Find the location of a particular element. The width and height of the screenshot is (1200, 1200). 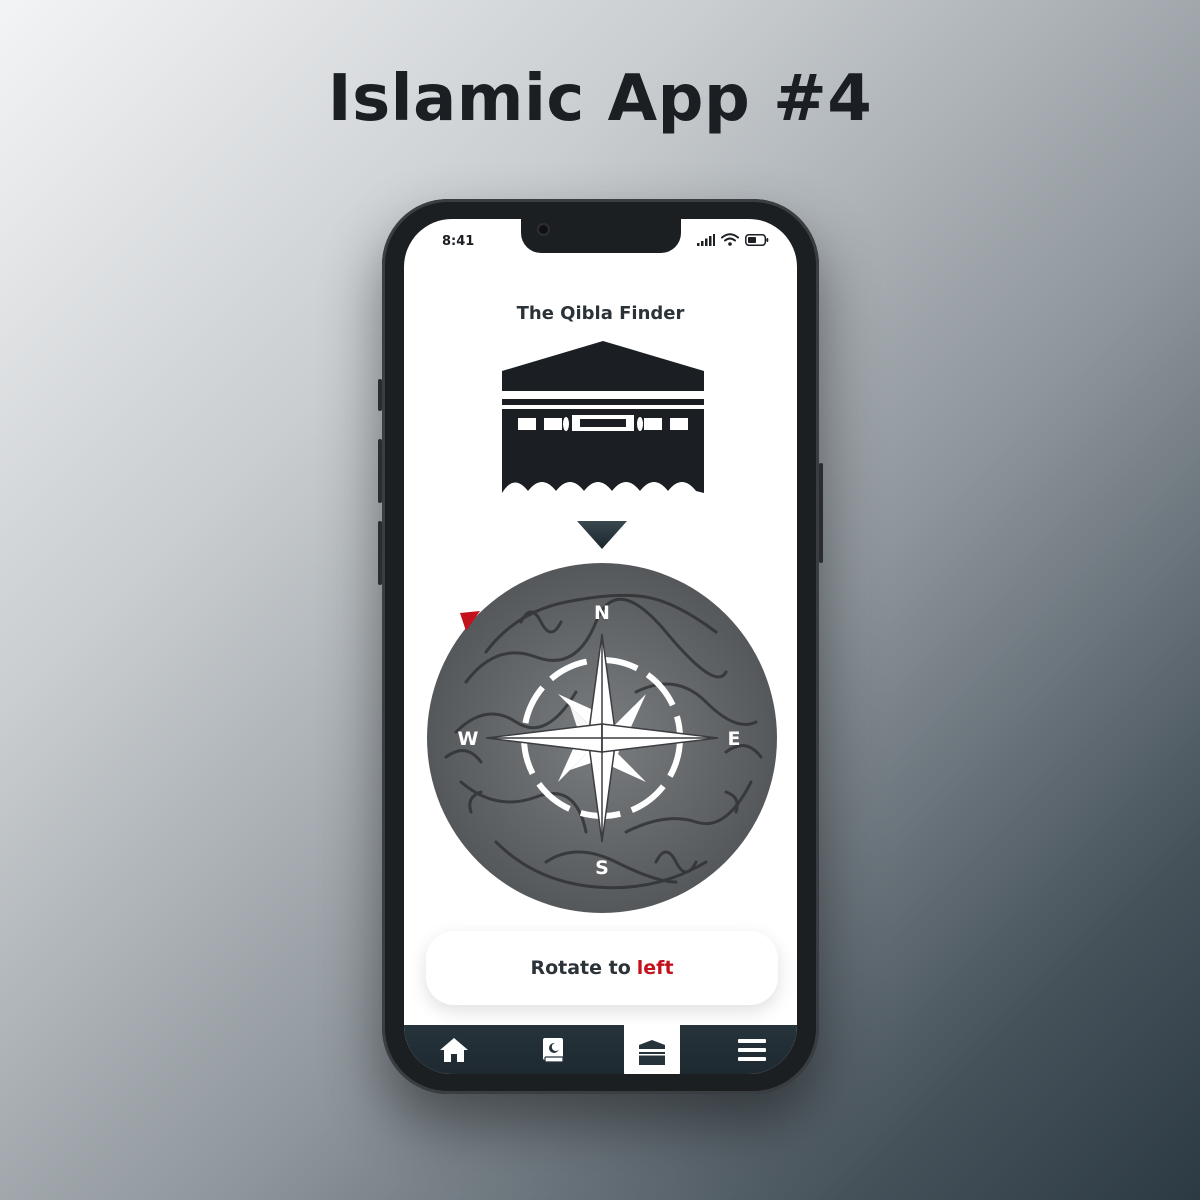

signal-icon is located at coordinates (706, 239).